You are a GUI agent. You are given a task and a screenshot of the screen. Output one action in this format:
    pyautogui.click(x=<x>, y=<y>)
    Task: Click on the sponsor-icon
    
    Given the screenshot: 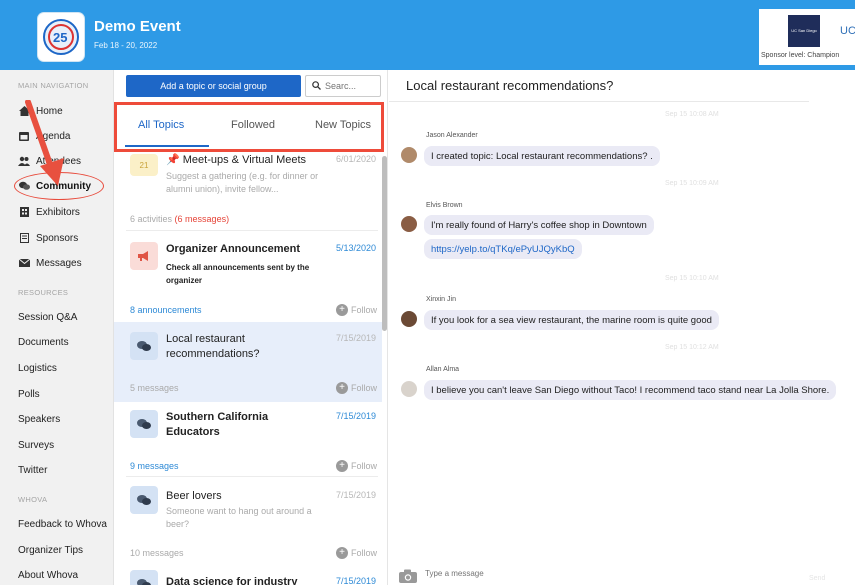 What is the action you would take?
    pyautogui.click(x=24, y=238)
    